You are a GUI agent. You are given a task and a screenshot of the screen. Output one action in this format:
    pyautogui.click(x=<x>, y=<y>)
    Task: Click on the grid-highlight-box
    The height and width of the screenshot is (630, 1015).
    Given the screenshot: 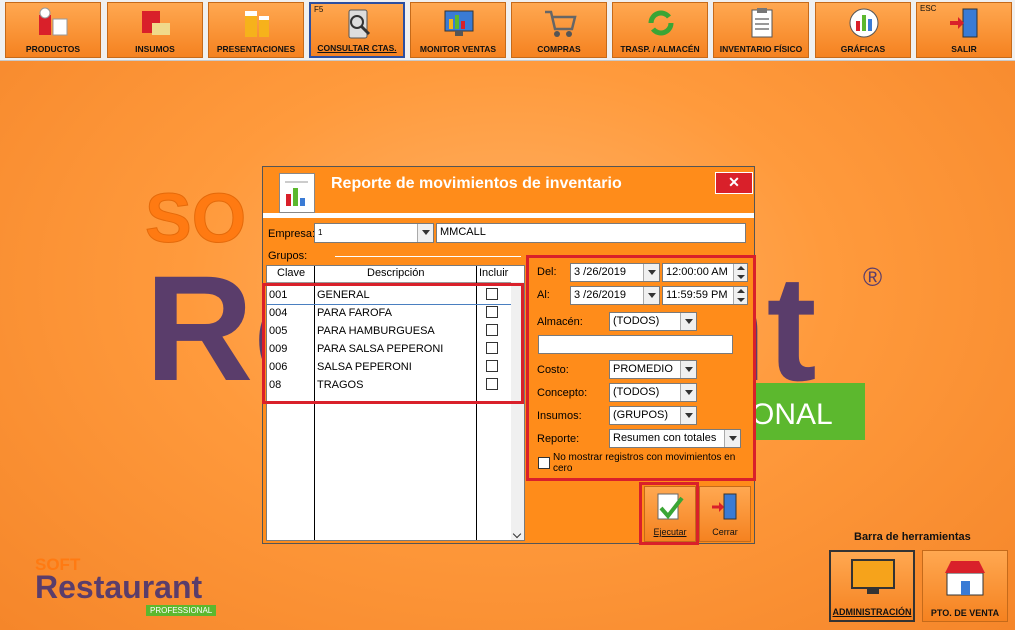 What is the action you would take?
    pyautogui.click(x=393, y=343)
    